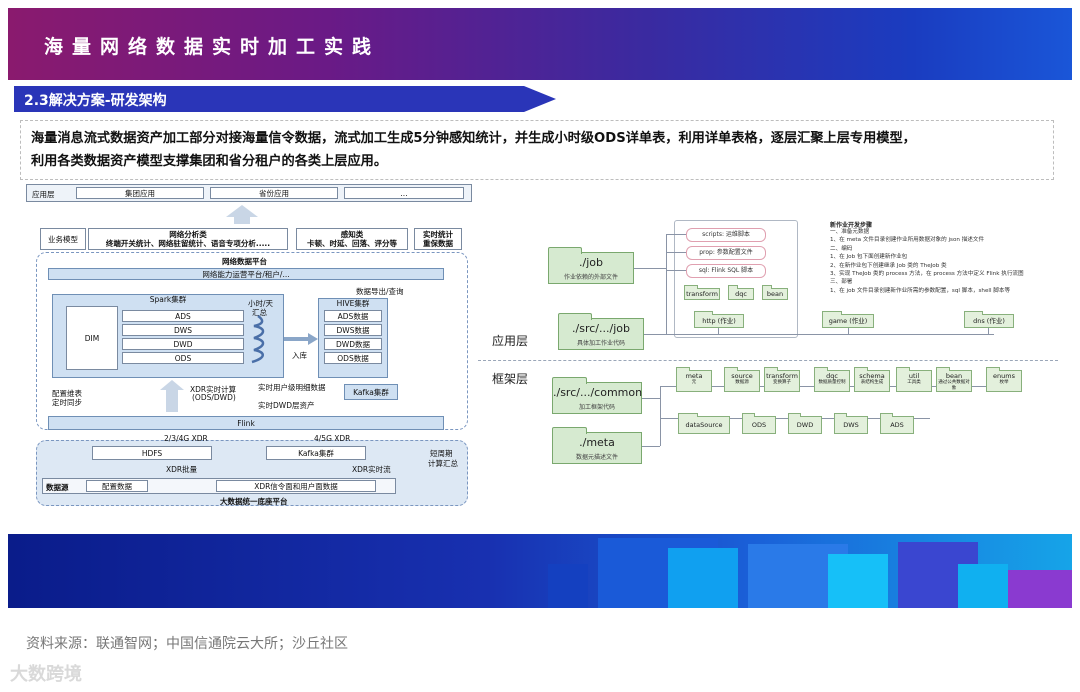 This screenshot has width=1080, height=692. What do you see at coordinates (1004, 379) in the screenshot?
I see `common-folder-enums: enums 枚举` at bounding box center [1004, 379].